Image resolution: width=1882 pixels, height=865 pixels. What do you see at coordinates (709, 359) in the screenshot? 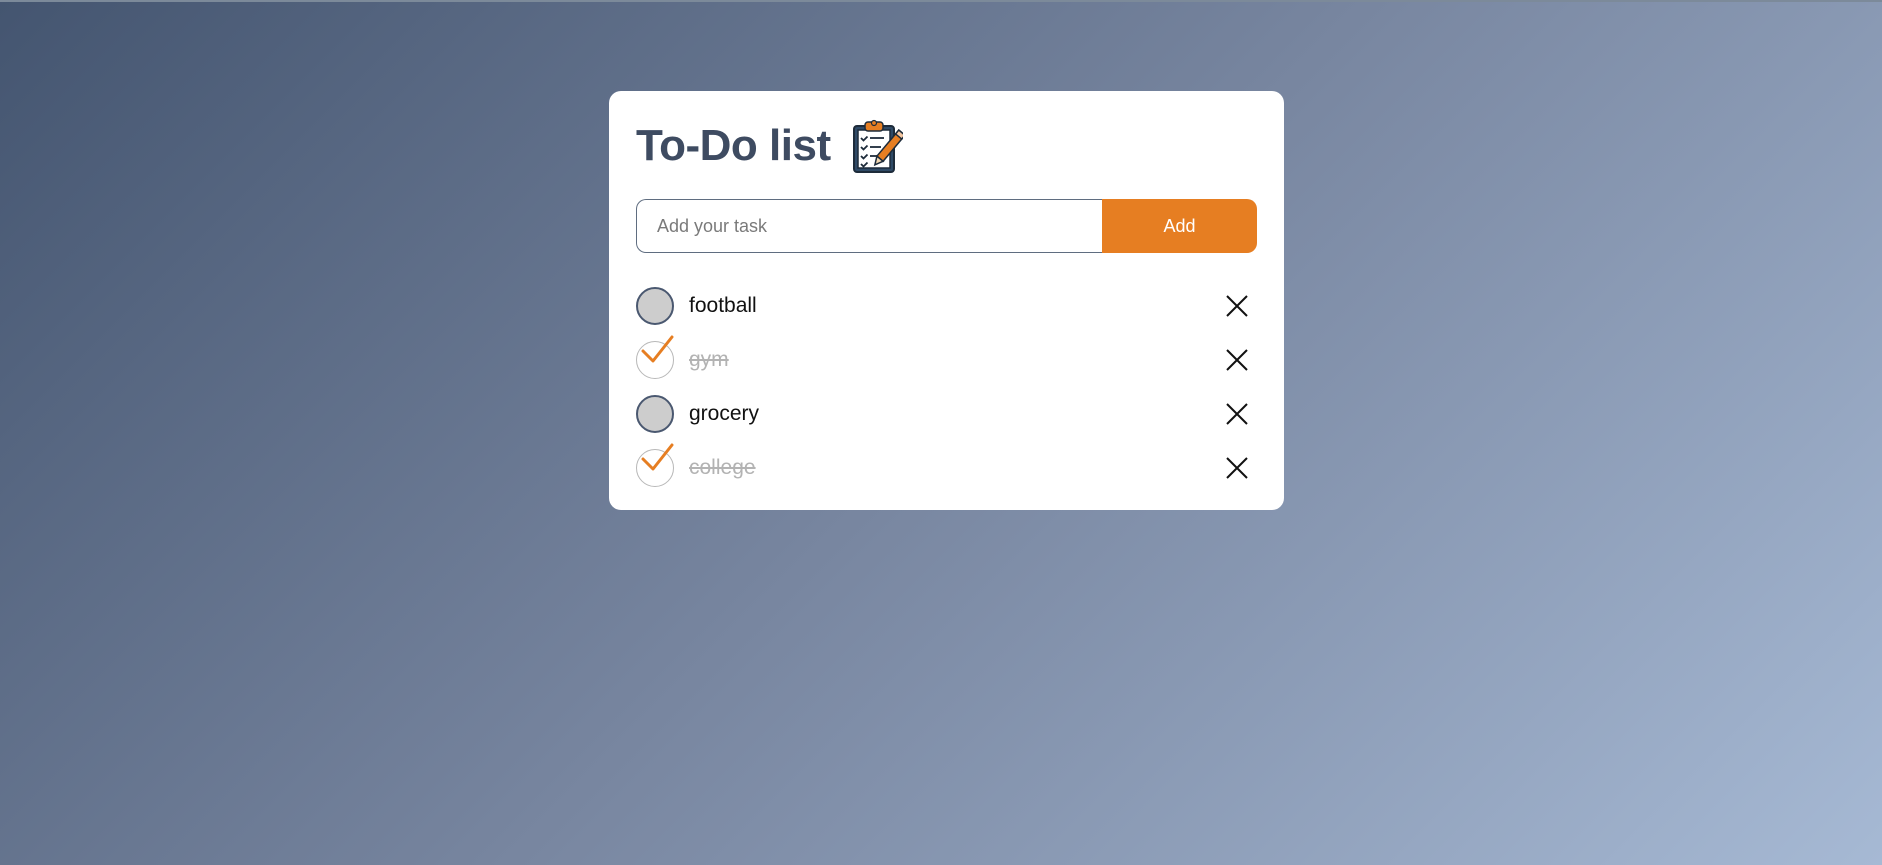
I see `task-text: gym` at bounding box center [709, 359].